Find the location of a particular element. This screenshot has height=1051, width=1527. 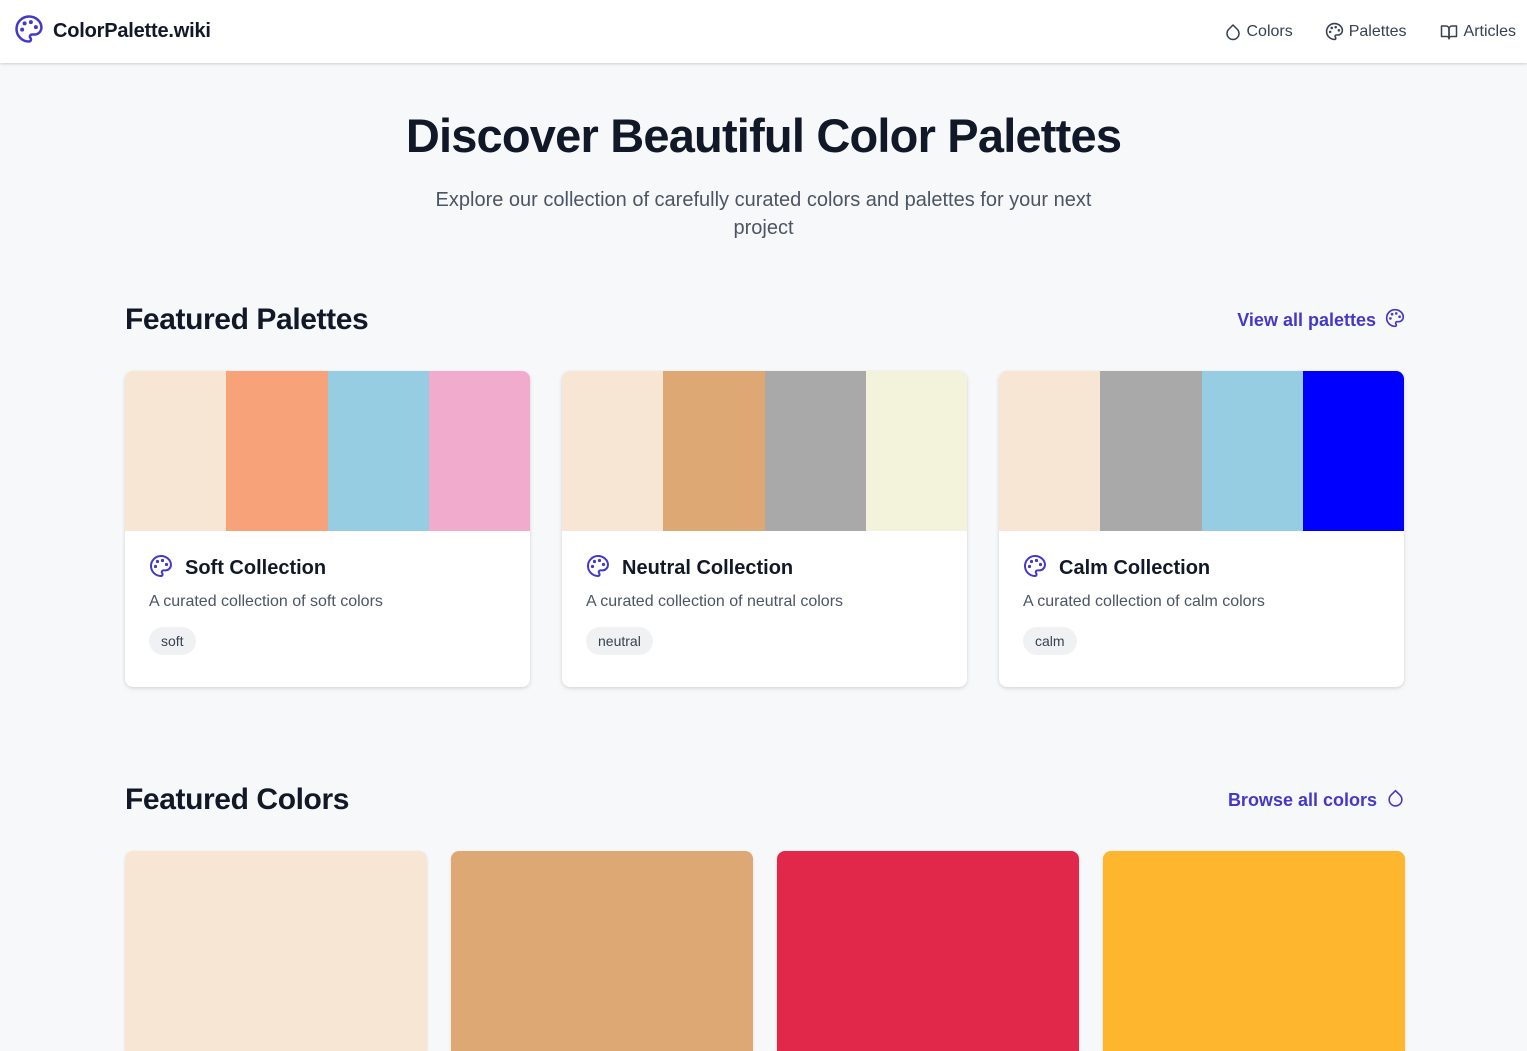

featured-palettes-header: Featured Palettes View all palettes is located at coordinates (765, 320).